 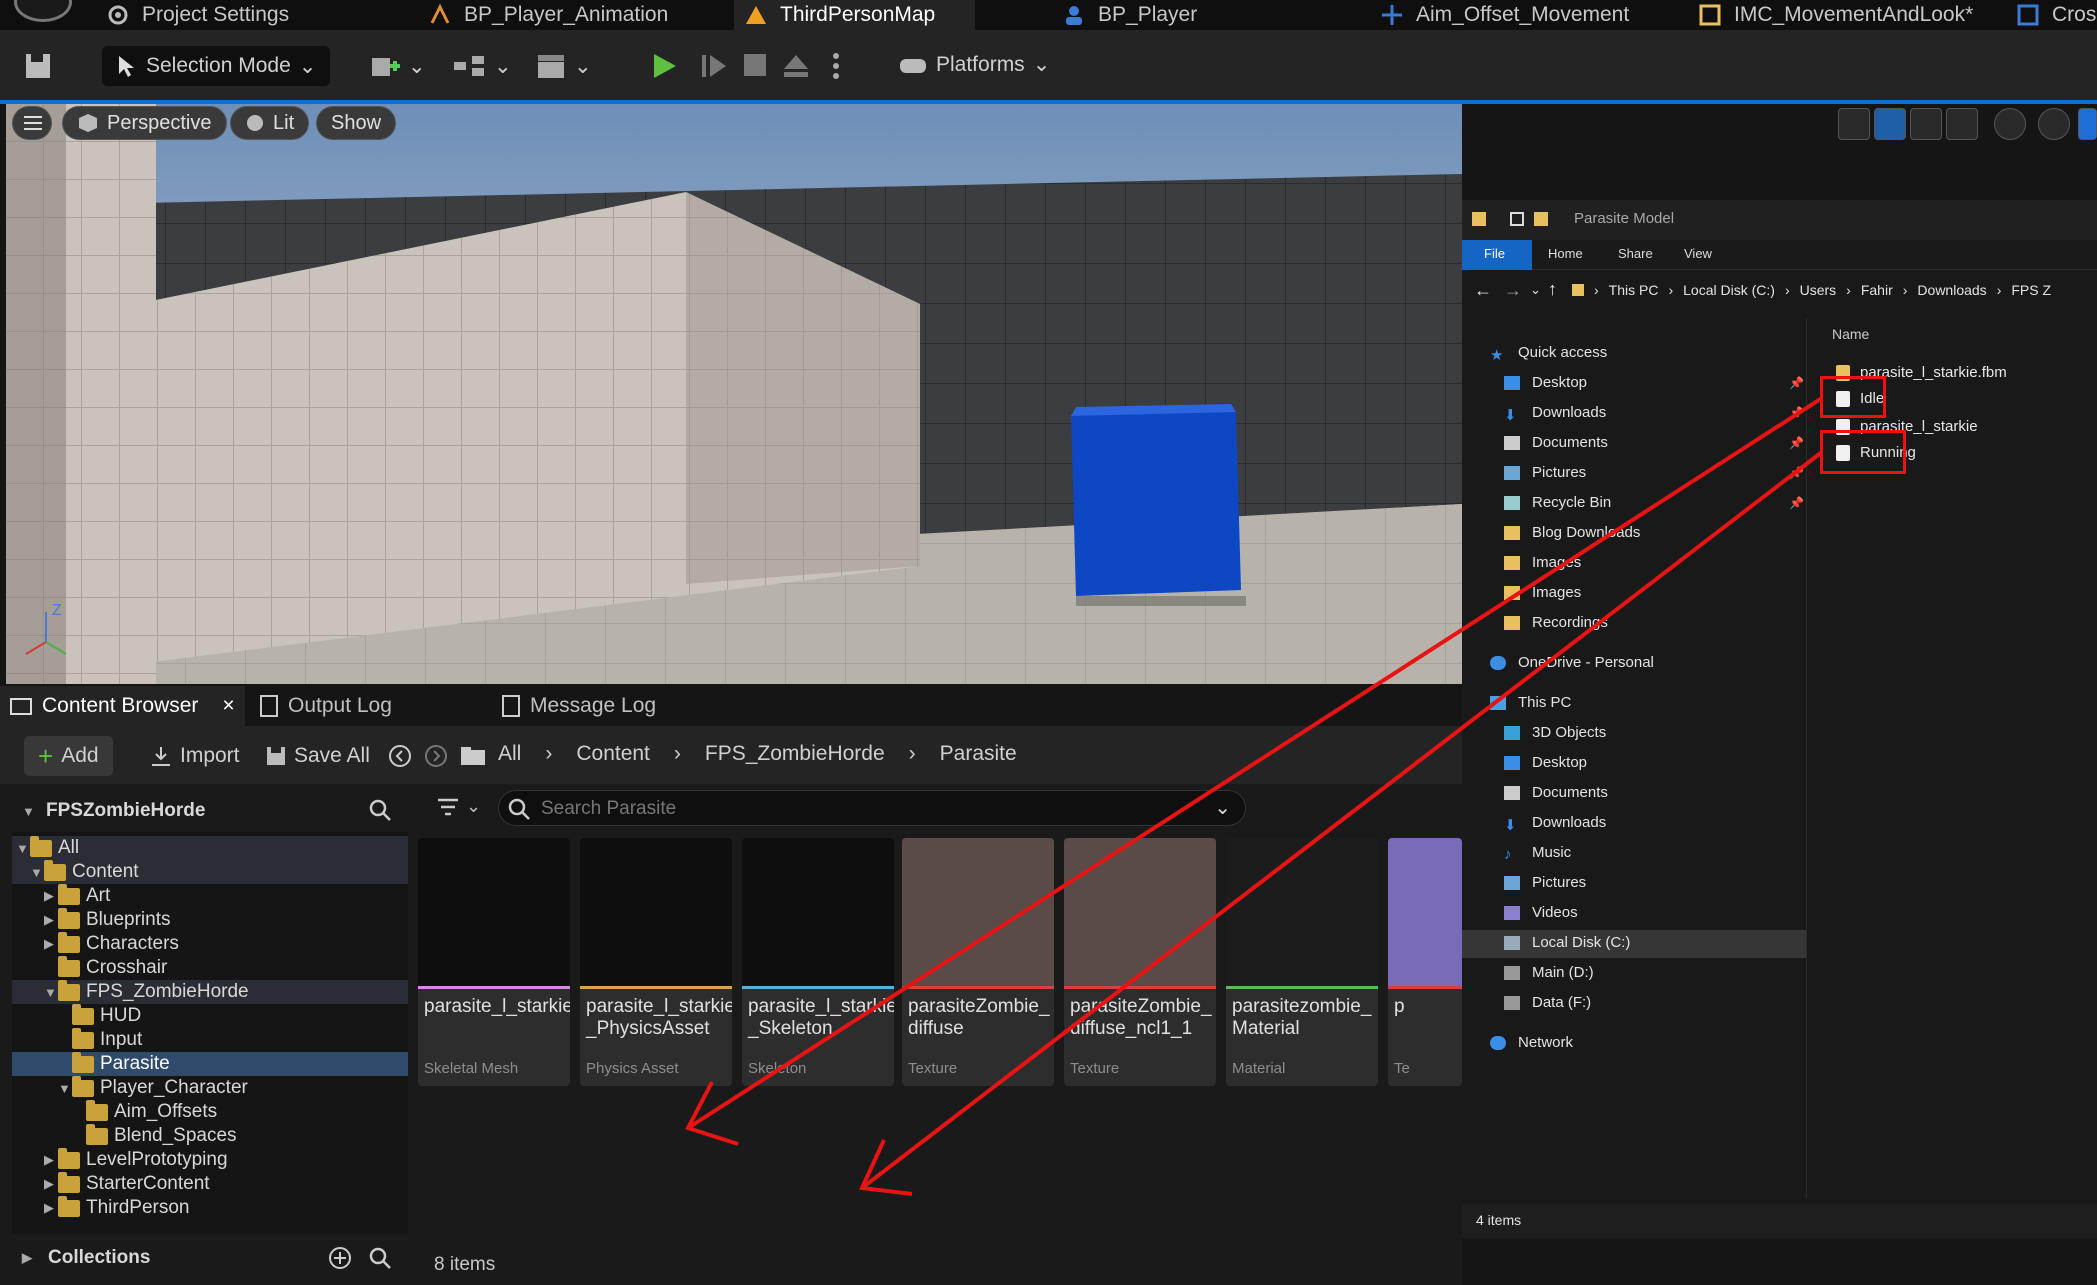 I want to click on asset-search-input: Search Parasite ⌄, so click(x=872, y=808).